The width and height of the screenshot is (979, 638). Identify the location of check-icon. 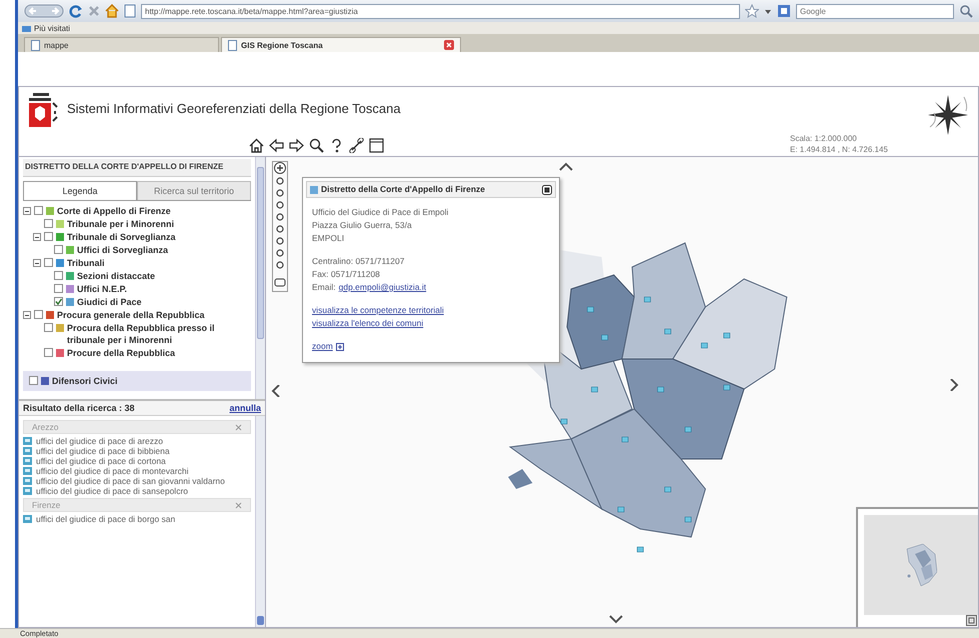
(58, 301).